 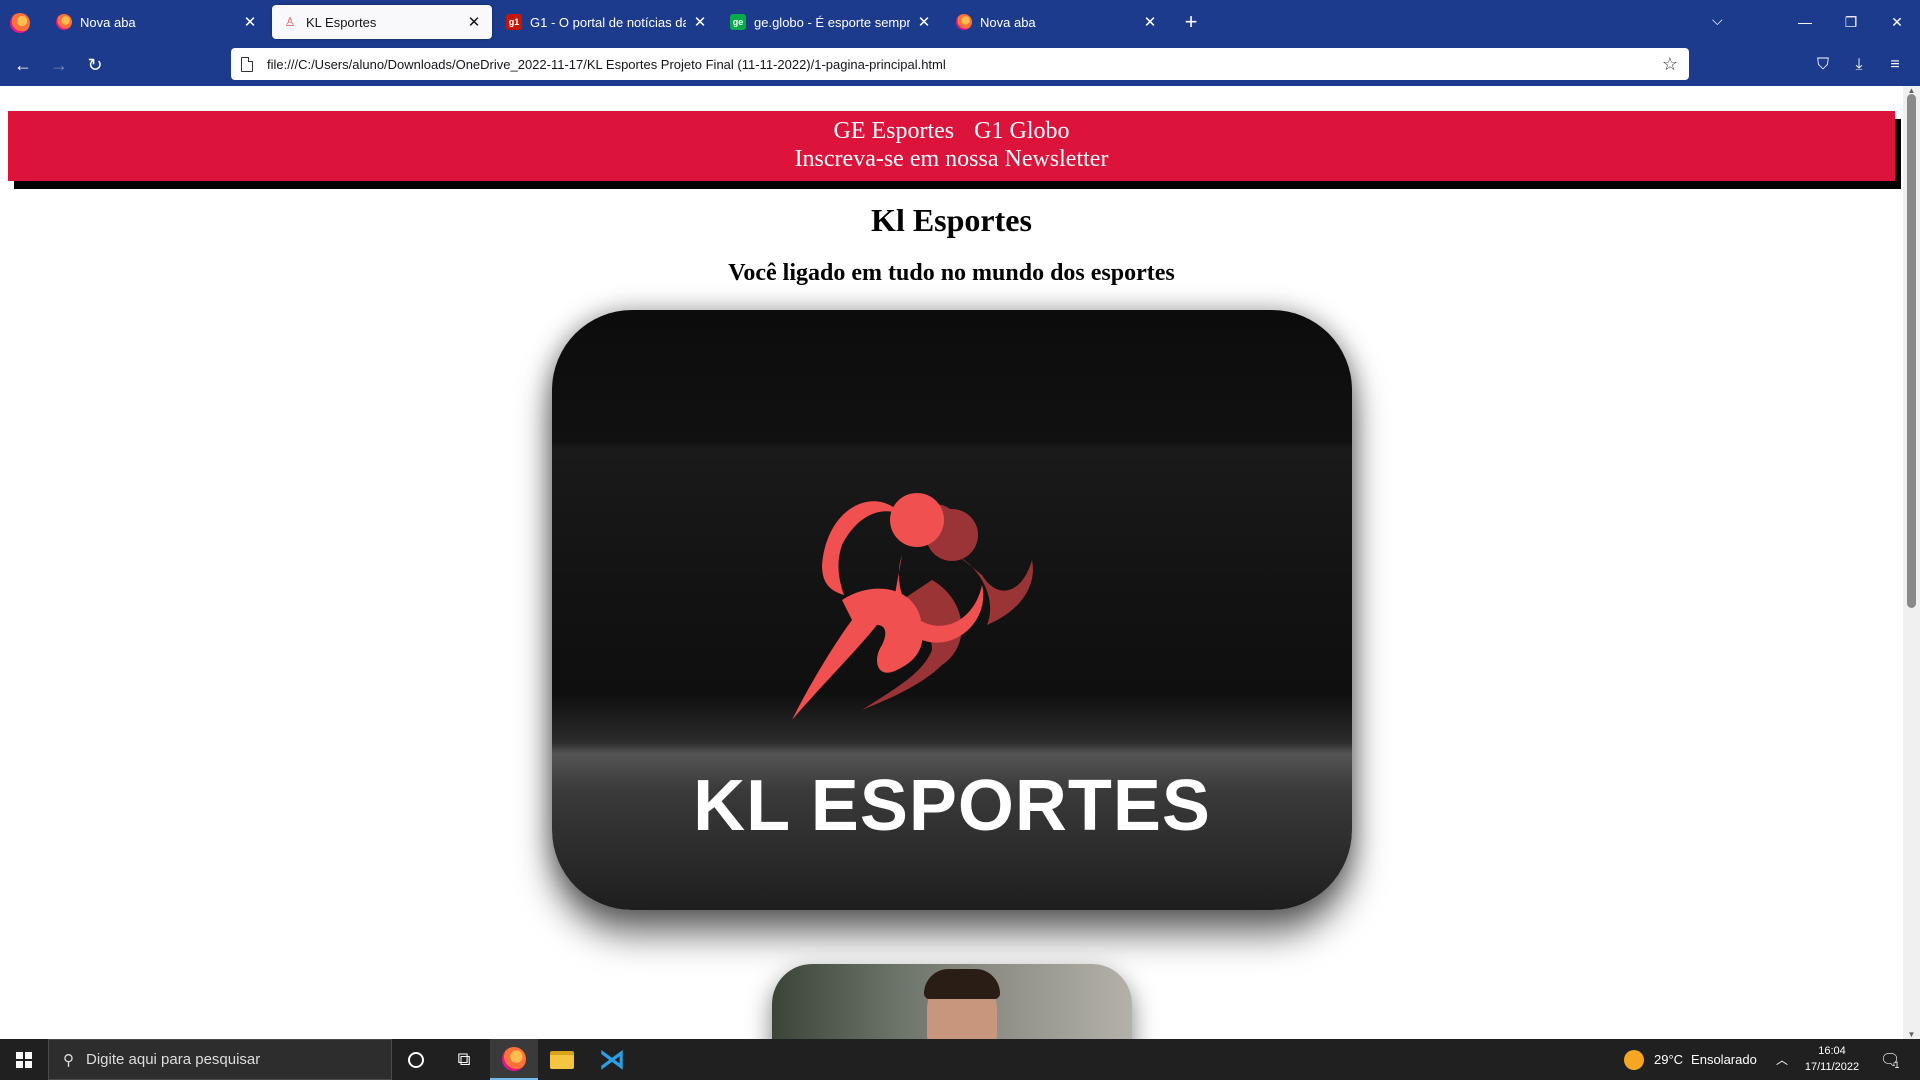 What do you see at coordinates (1805, 22) in the screenshot?
I see `minimize-button: —` at bounding box center [1805, 22].